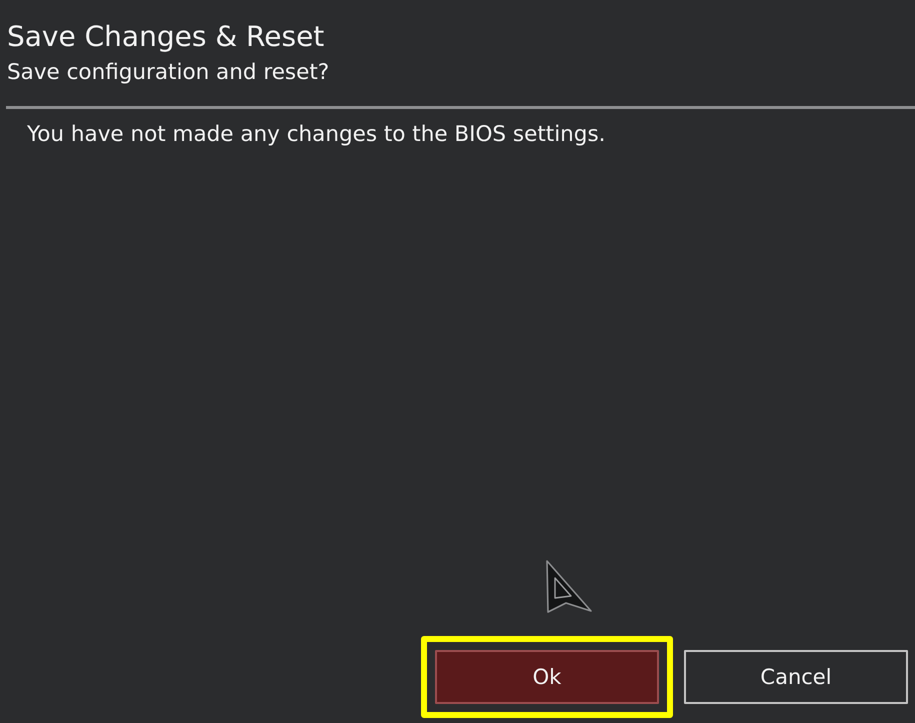 The height and width of the screenshot is (723, 915). I want to click on dialog-button: Ok, so click(547, 677).